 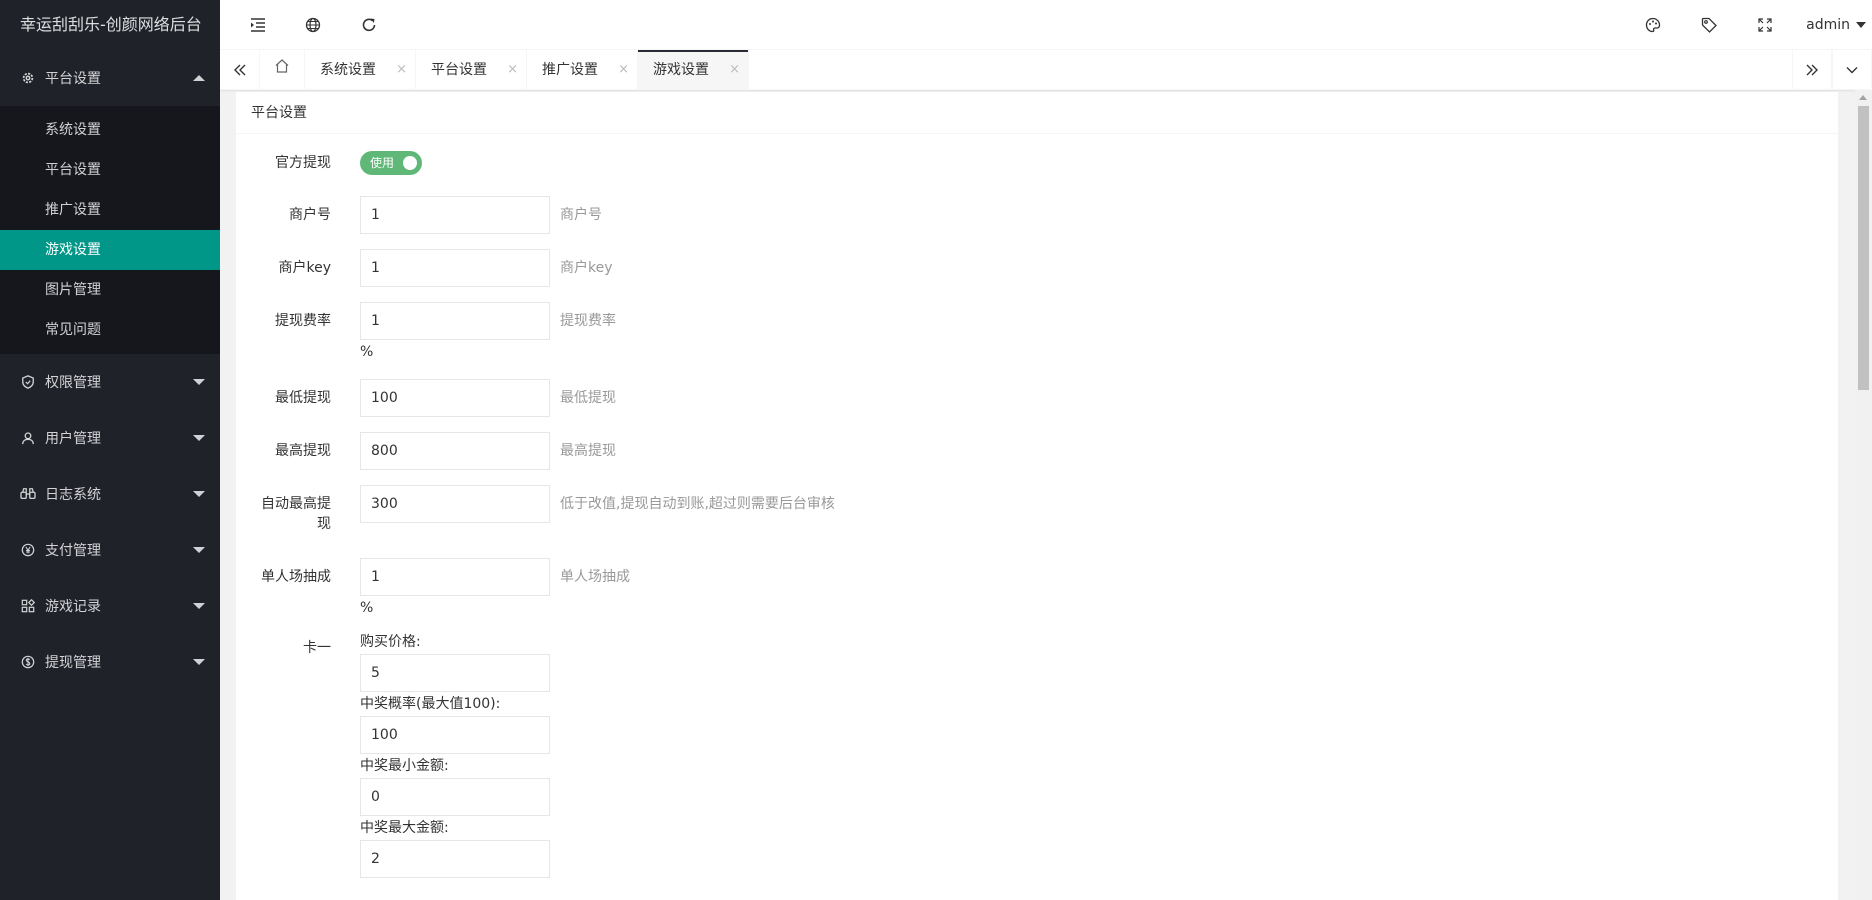 What do you see at coordinates (1852, 70) in the screenshot?
I see `tabs-menu-chevron-down-icon` at bounding box center [1852, 70].